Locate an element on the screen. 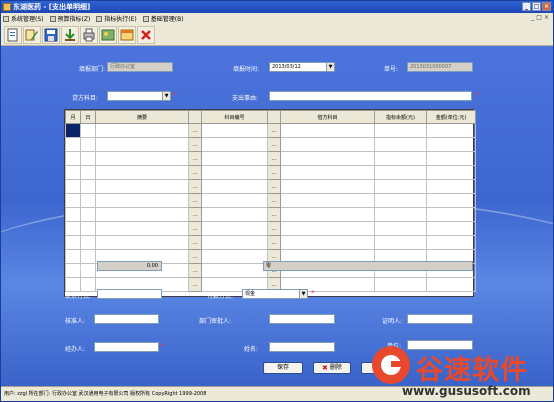  mdi-minimize-button: _ is located at coordinates (532, 17).